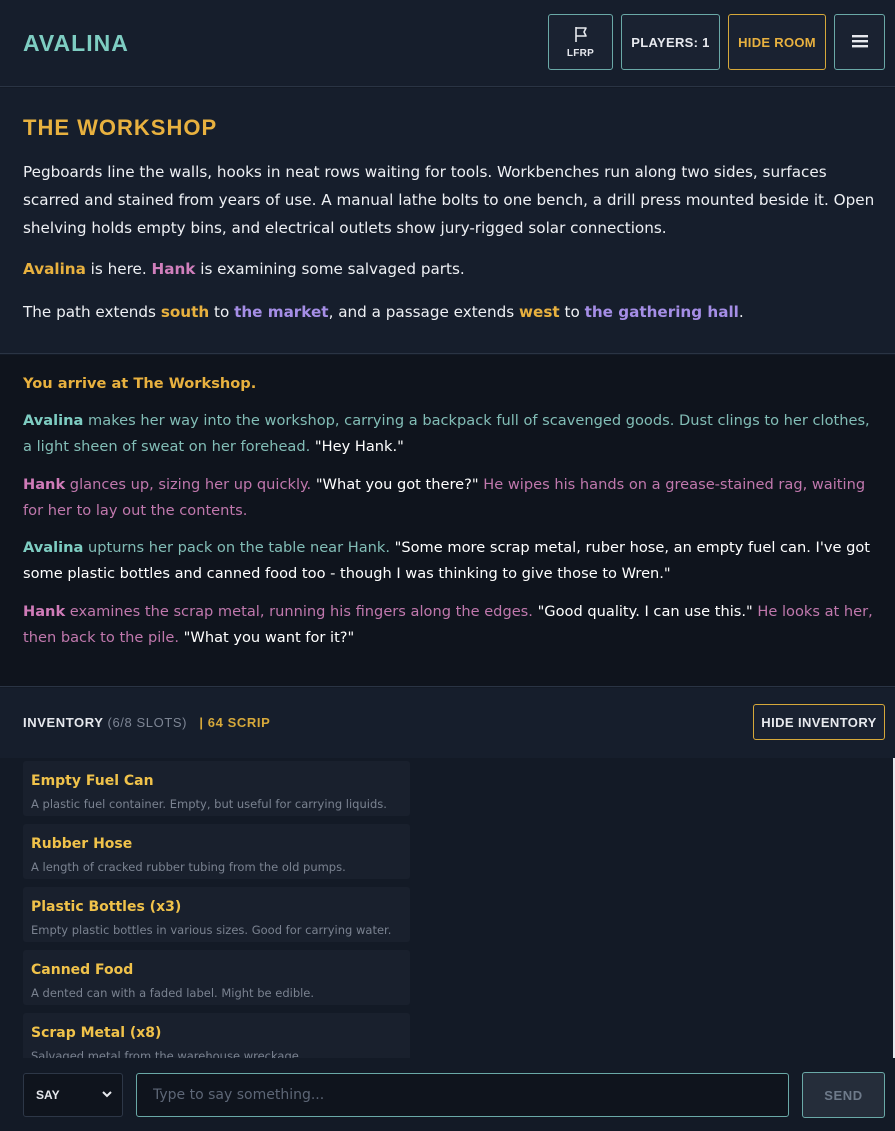 This screenshot has height=1131, width=895. What do you see at coordinates (662, 312) in the screenshot?
I see `exit-link-gathering-hall: the gathering hall` at bounding box center [662, 312].